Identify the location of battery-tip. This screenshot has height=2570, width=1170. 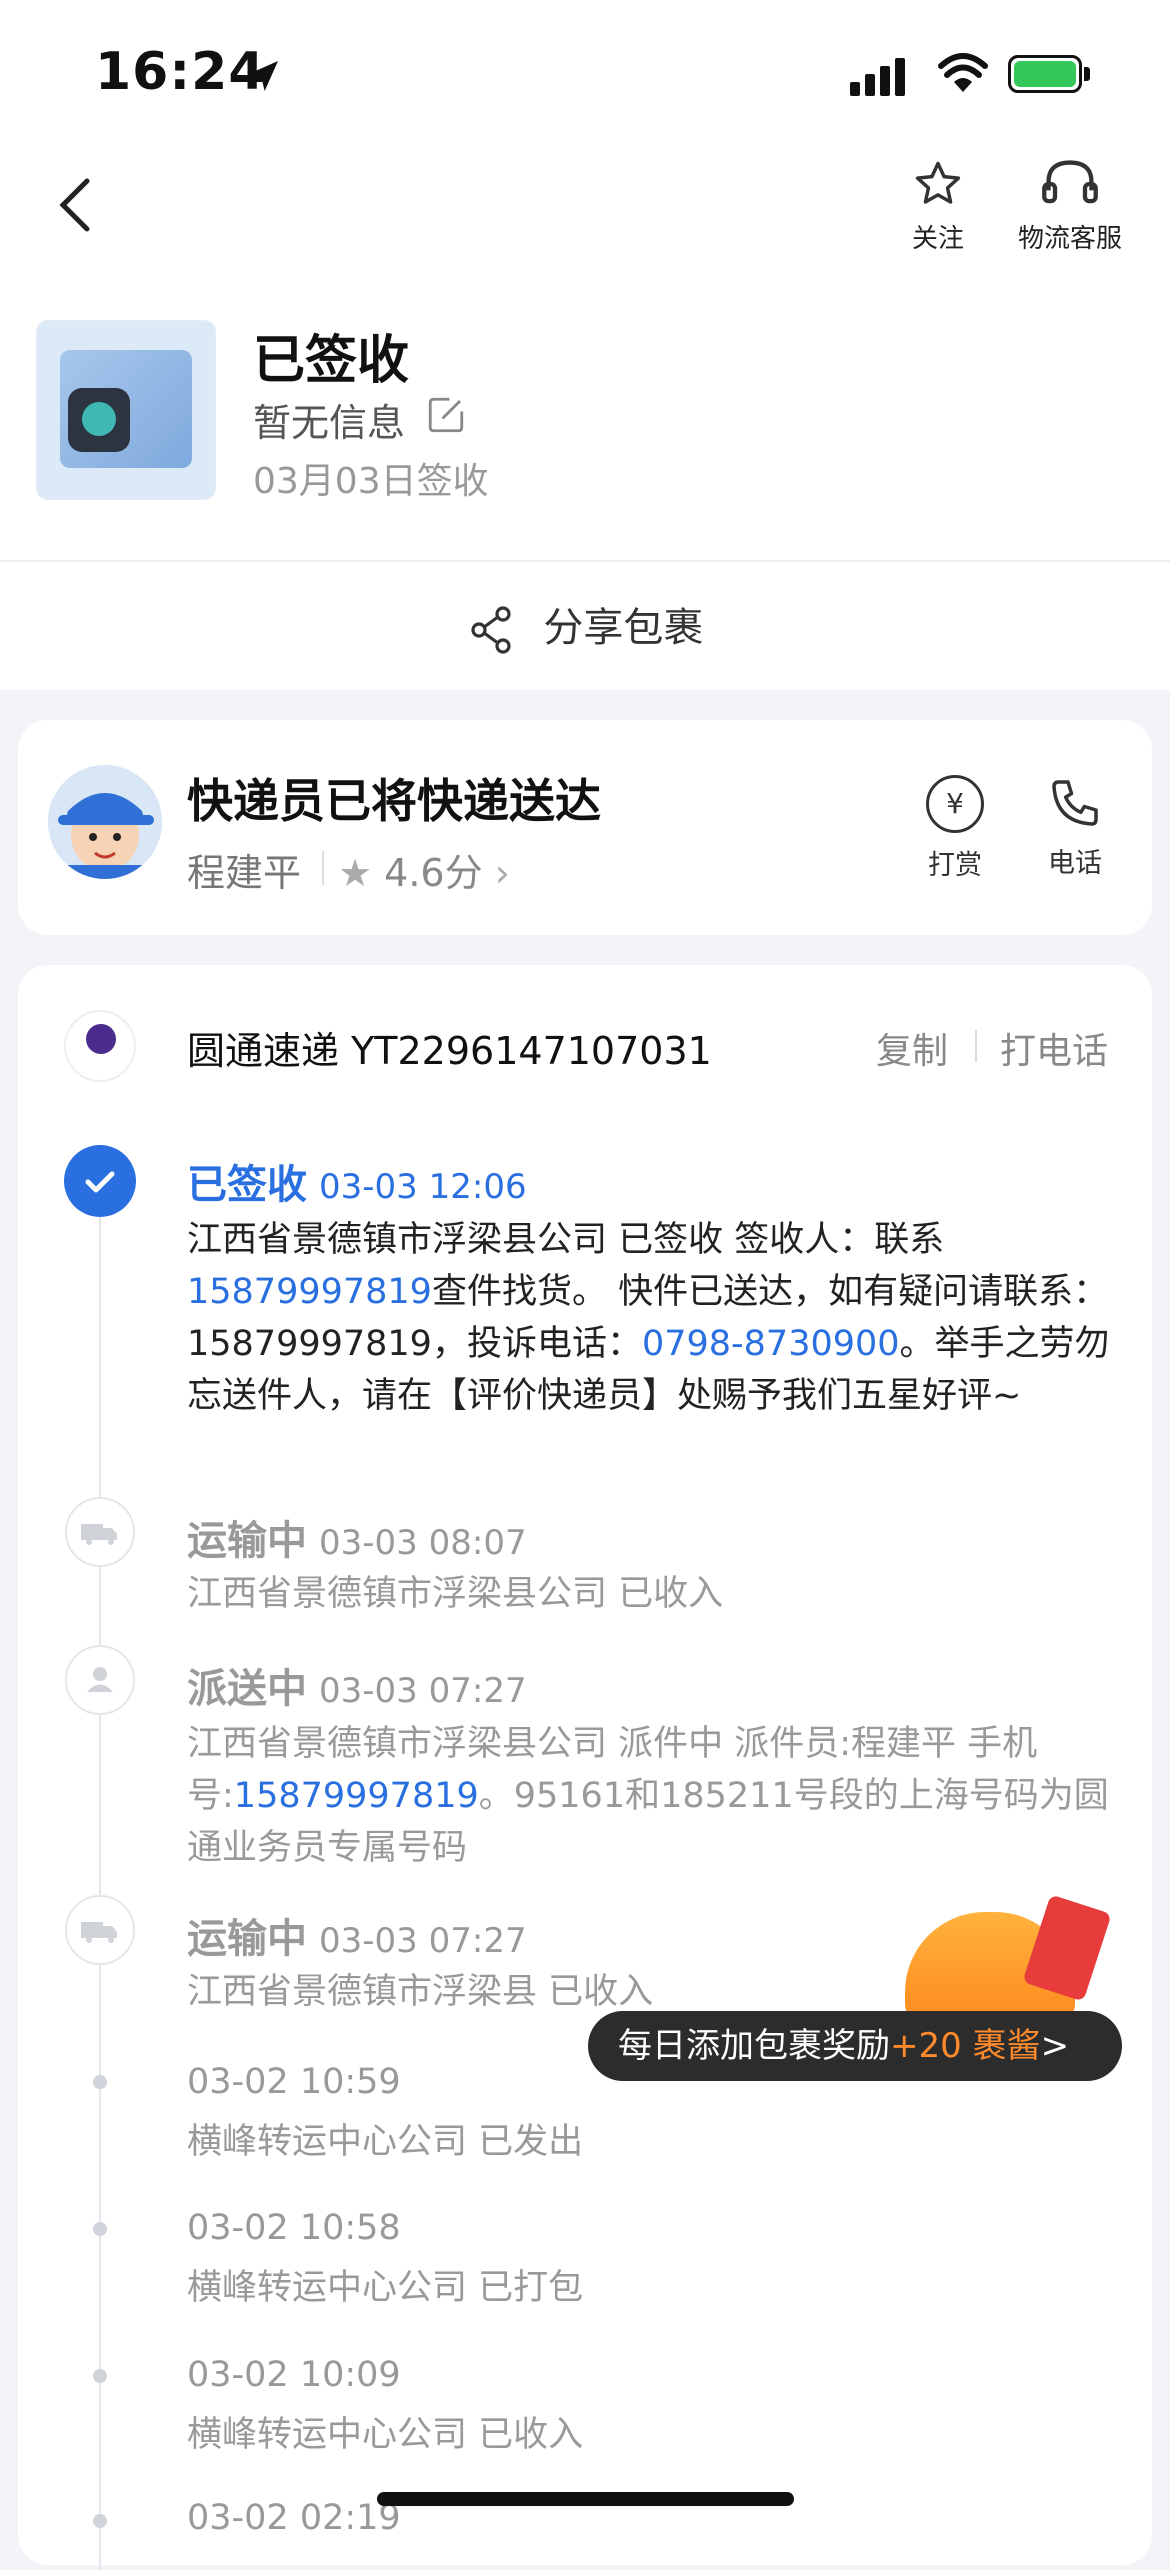
(1087, 74).